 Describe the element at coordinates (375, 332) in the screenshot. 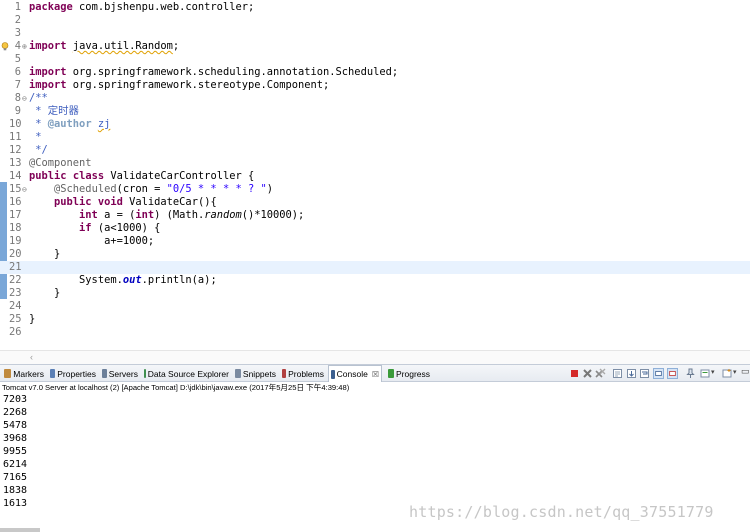

I see `code-line: 26` at that location.